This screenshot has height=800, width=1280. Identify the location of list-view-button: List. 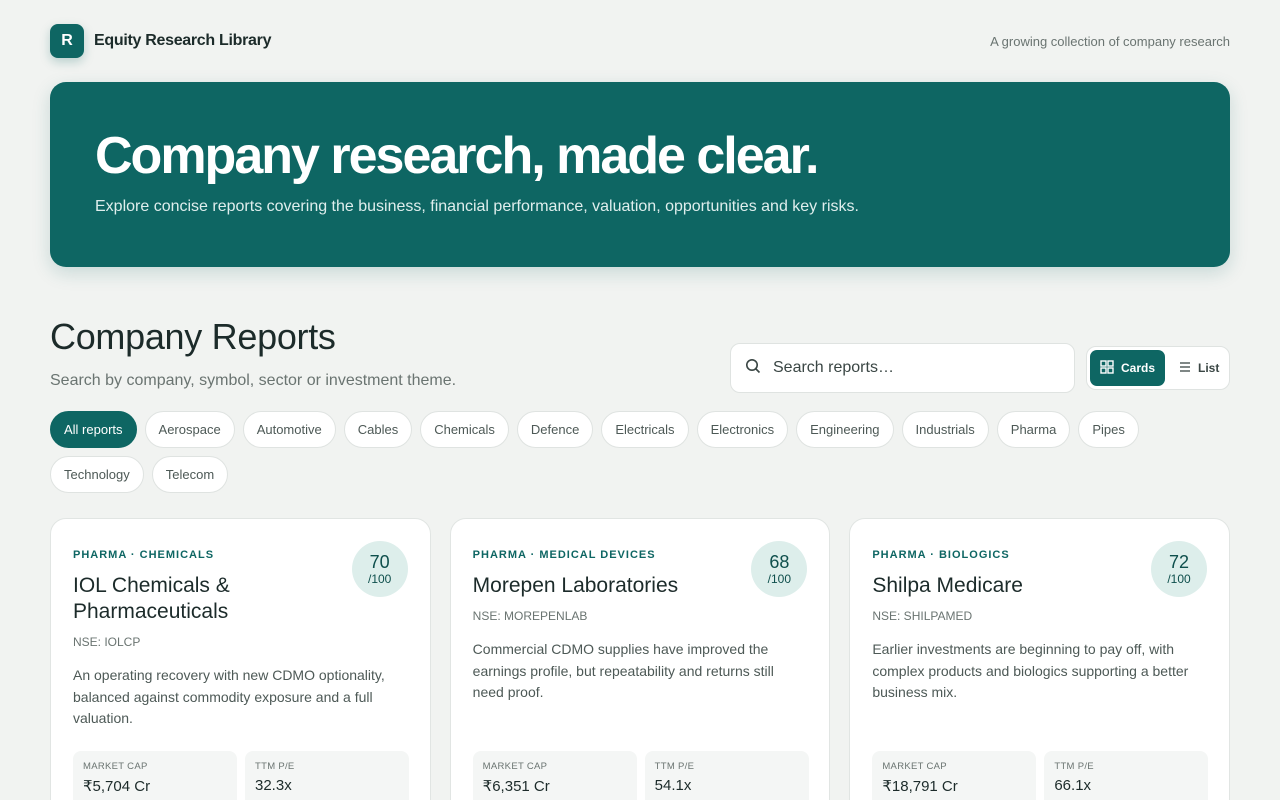
(1199, 368).